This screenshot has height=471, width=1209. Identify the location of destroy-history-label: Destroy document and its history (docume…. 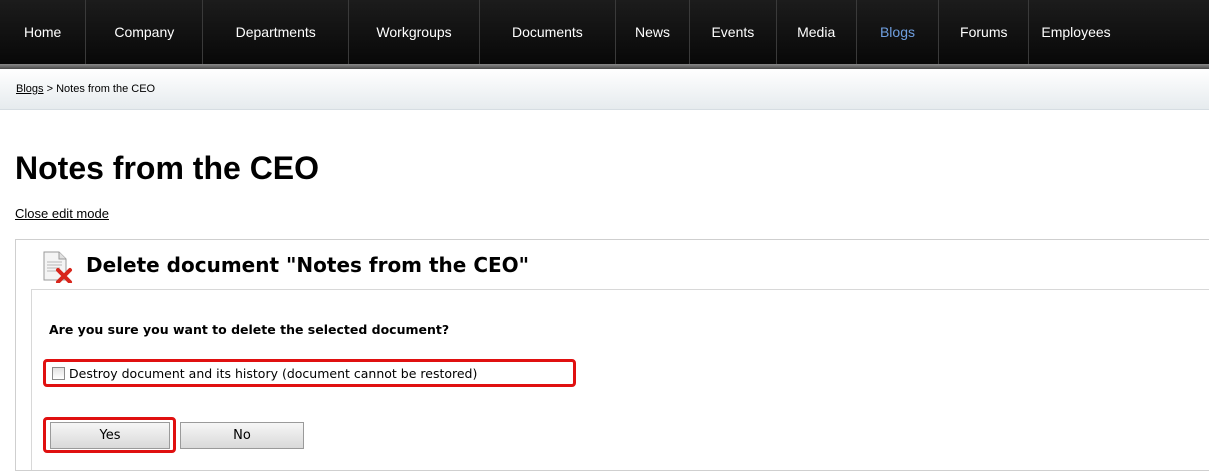
(273, 373).